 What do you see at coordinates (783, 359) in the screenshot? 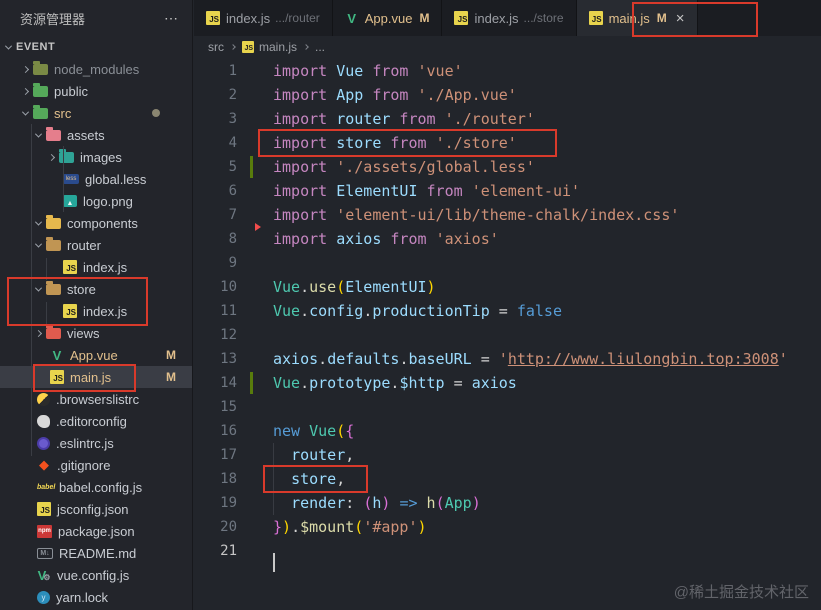
I see `token: '` at bounding box center [783, 359].